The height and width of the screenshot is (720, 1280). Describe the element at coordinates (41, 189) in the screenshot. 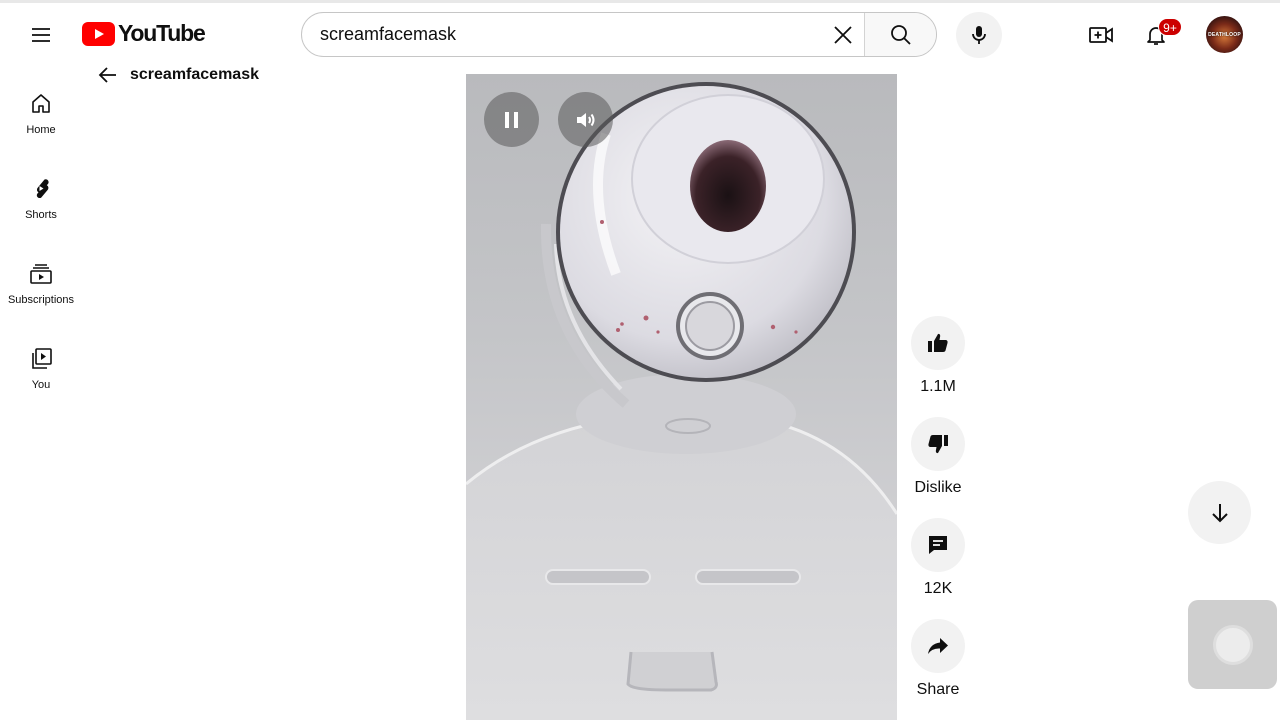

I see `shorts-icon` at that location.